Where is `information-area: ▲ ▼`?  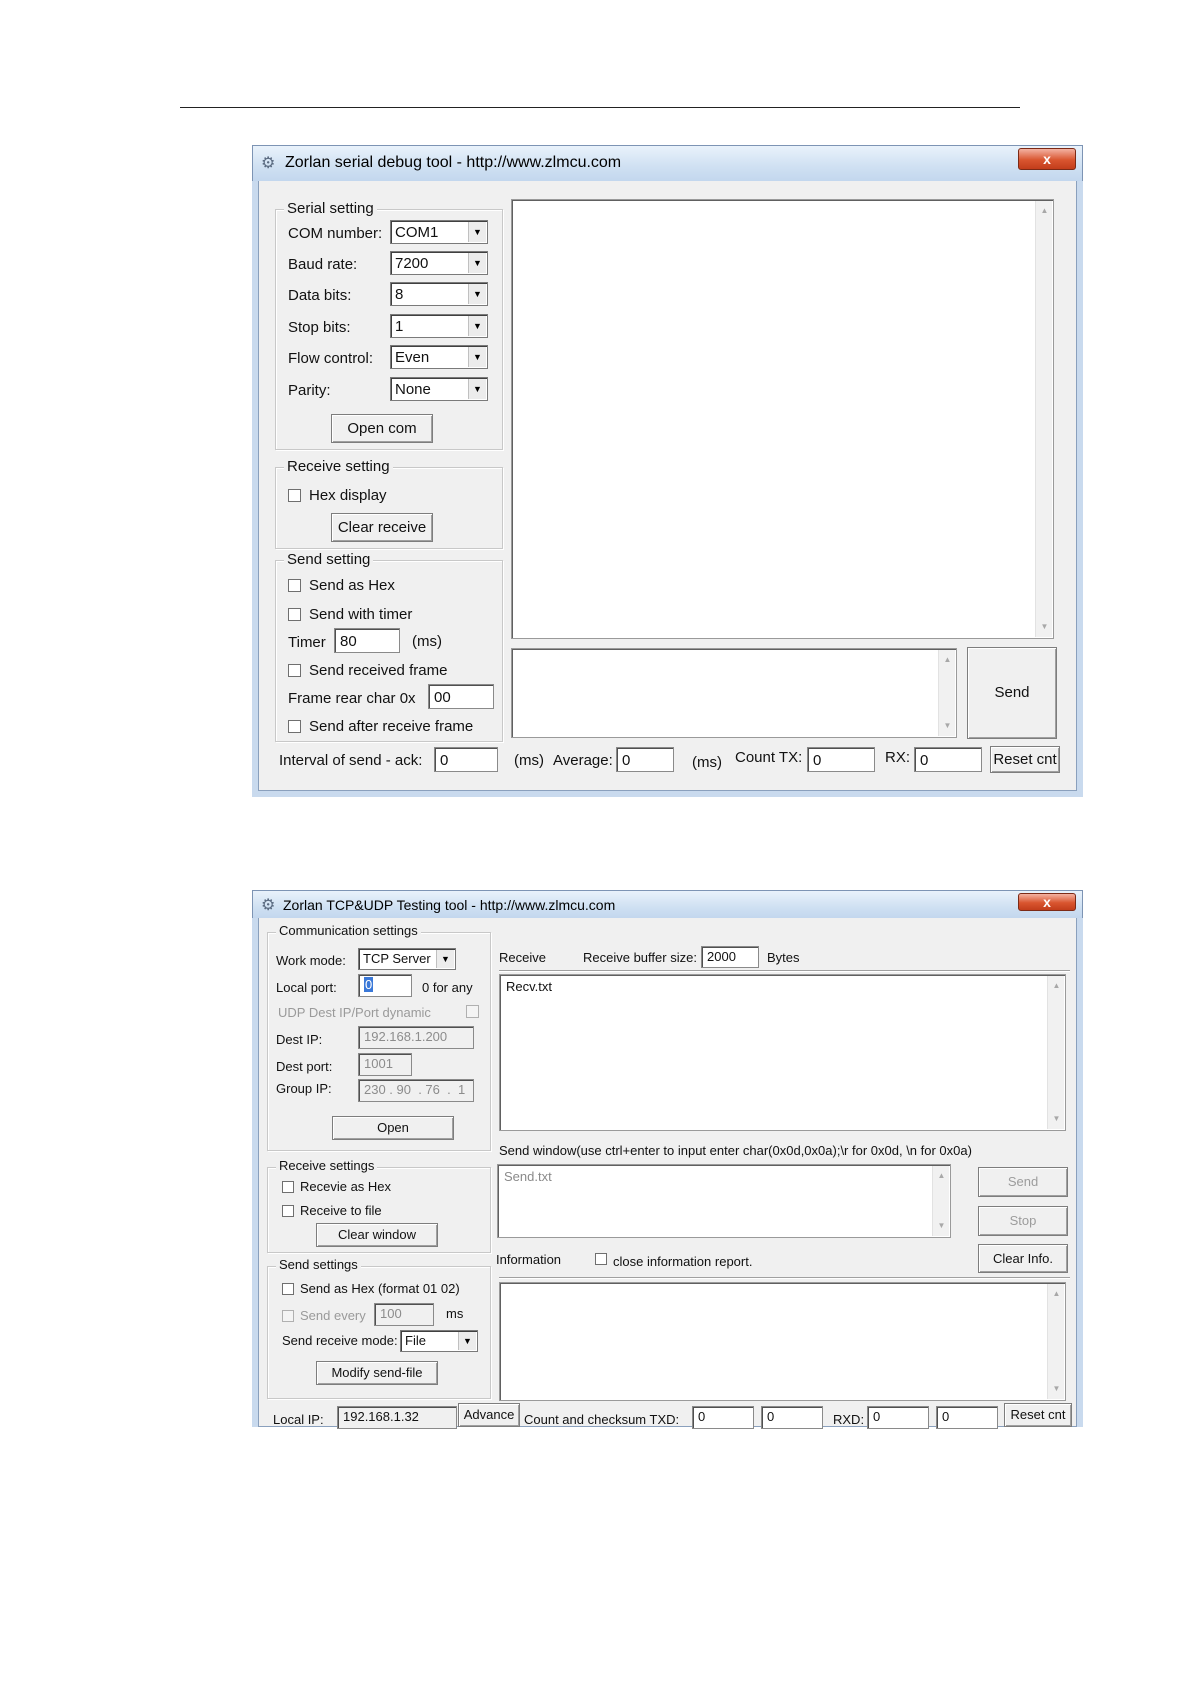 information-area: ▲ ▼ is located at coordinates (782, 1341).